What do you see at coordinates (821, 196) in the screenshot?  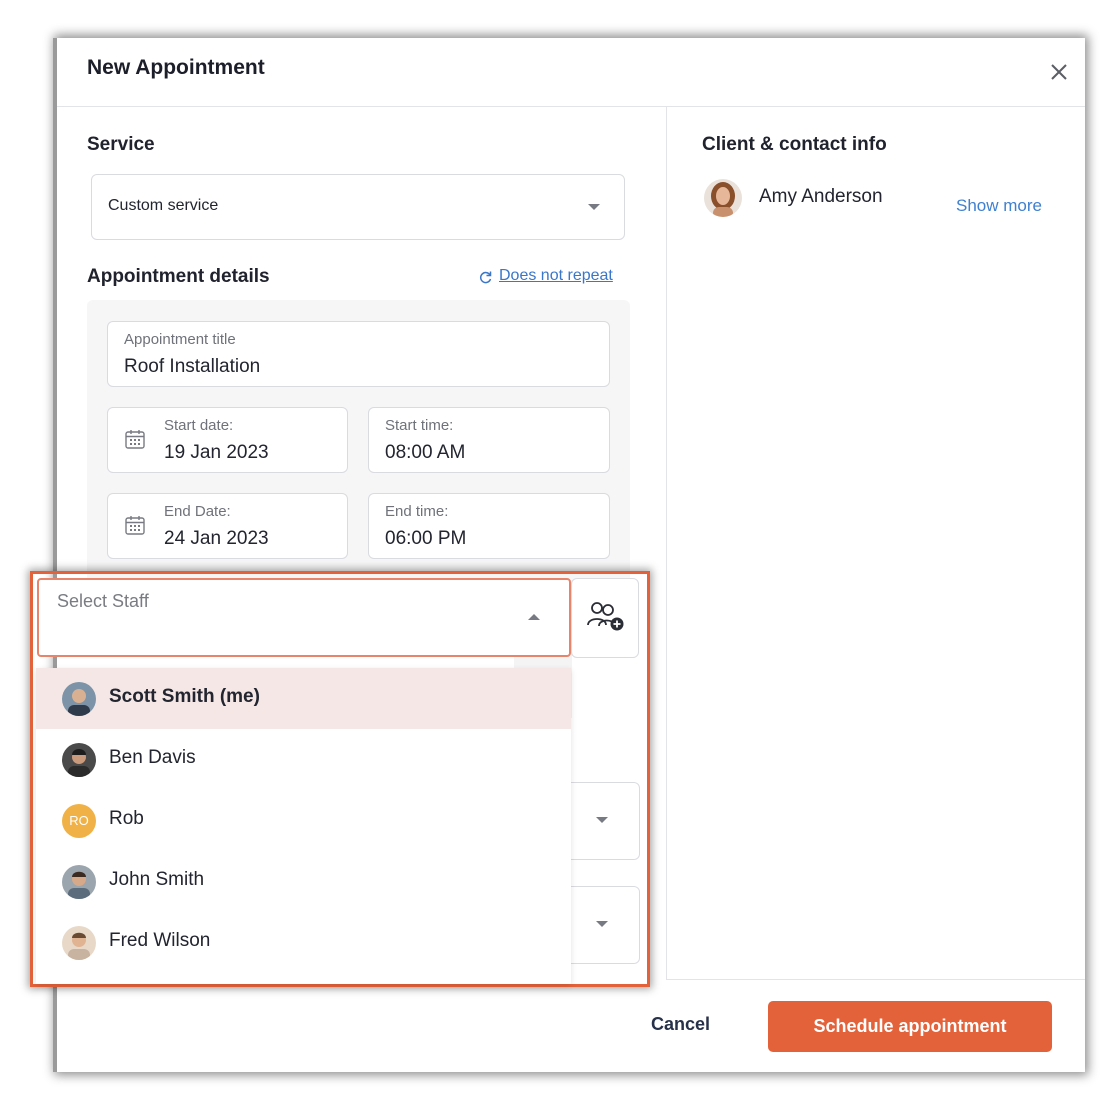 I see `client-name: Amy Anderson` at bounding box center [821, 196].